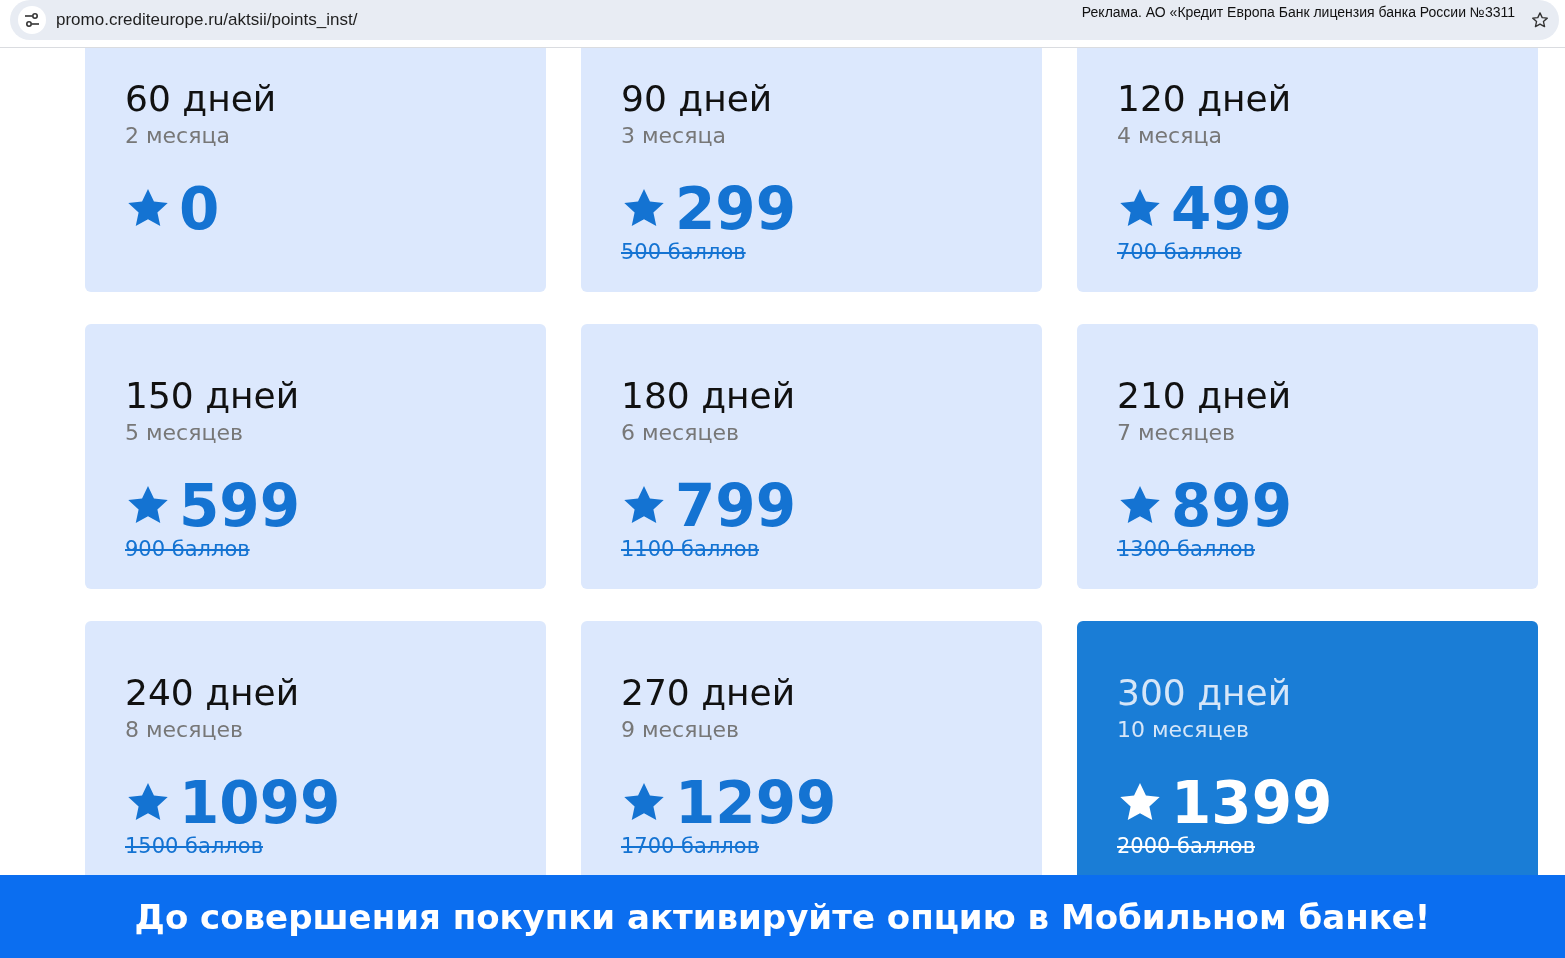 The width and height of the screenshot is (1565, 958). I want to click on plan-duration: 180 дней, so click(709, 396).